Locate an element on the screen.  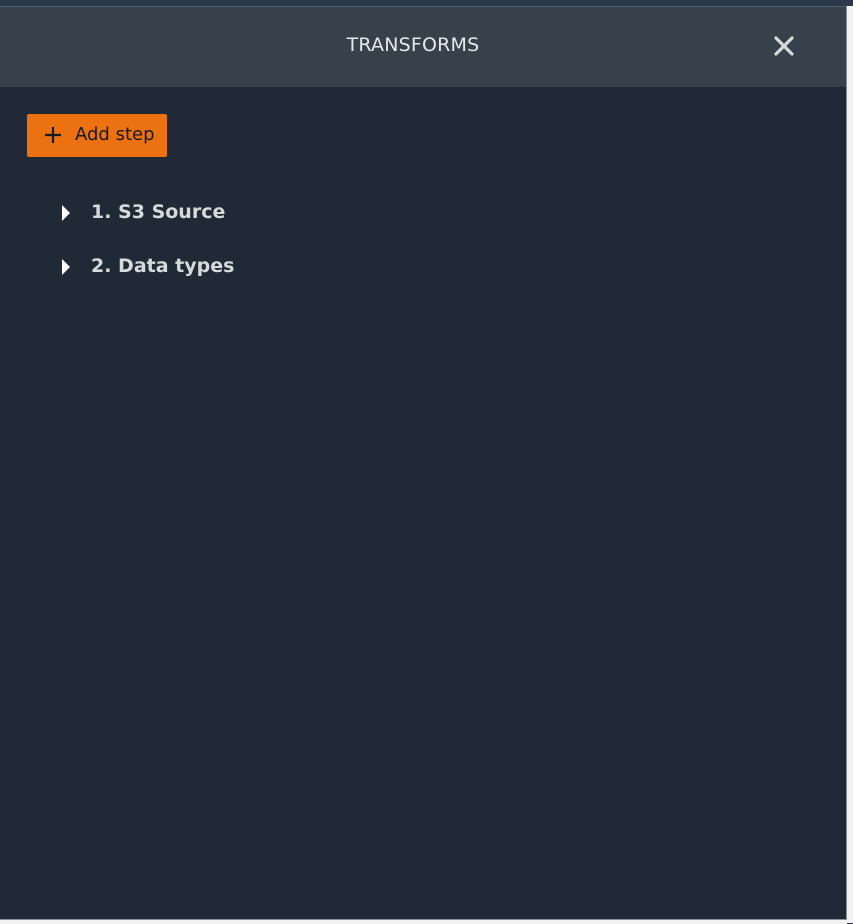
add-step-button: Add step is located at coordinates (97, 135).